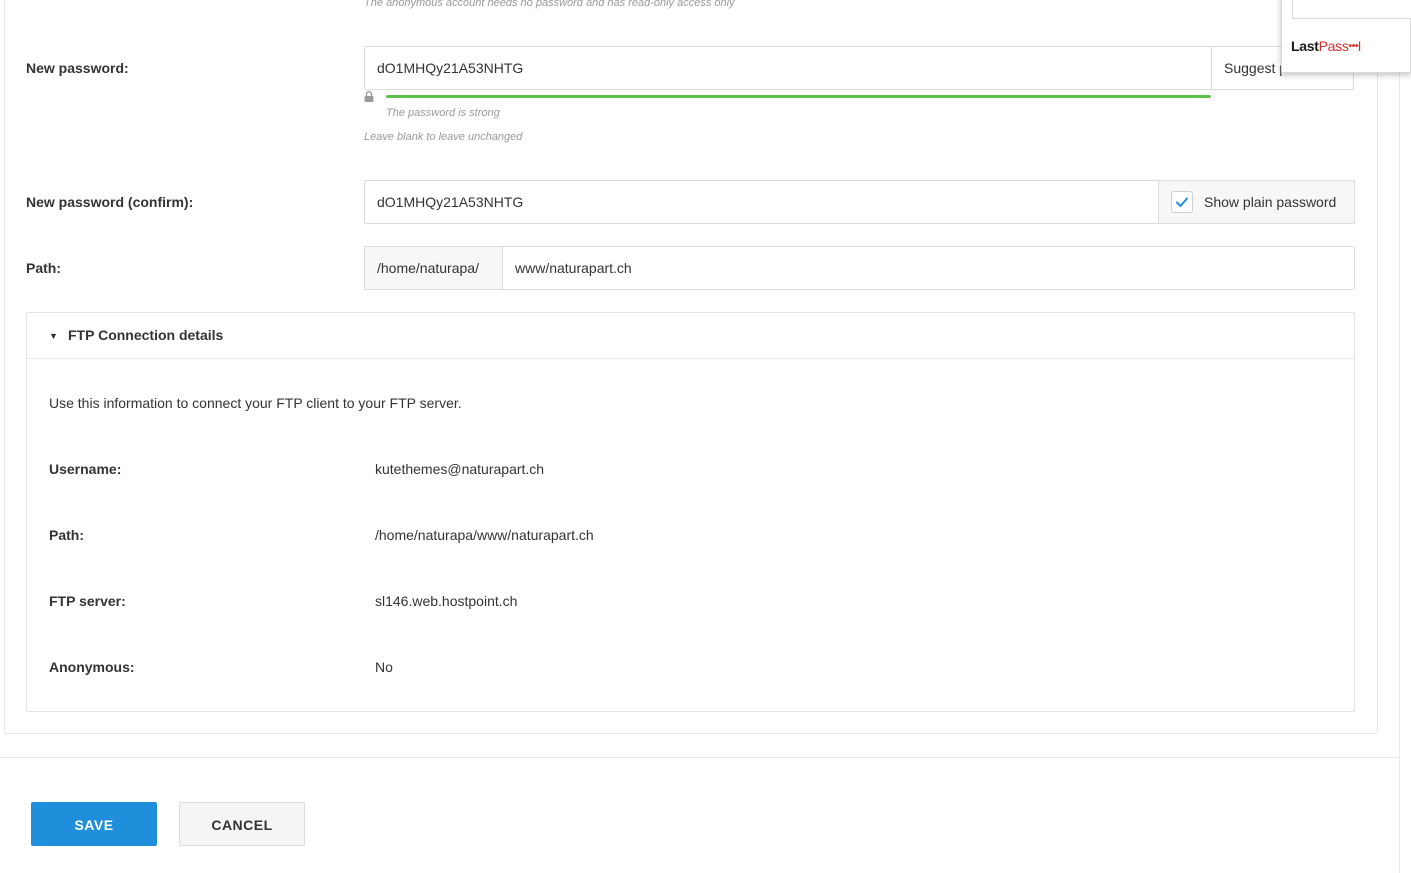 This screenshot has width=1411, height=873. What do you see at coordinates (110, 202) in the screenshot?
I see `confirm-password-label: New password (confirm):` at bounding box center [110, 202].